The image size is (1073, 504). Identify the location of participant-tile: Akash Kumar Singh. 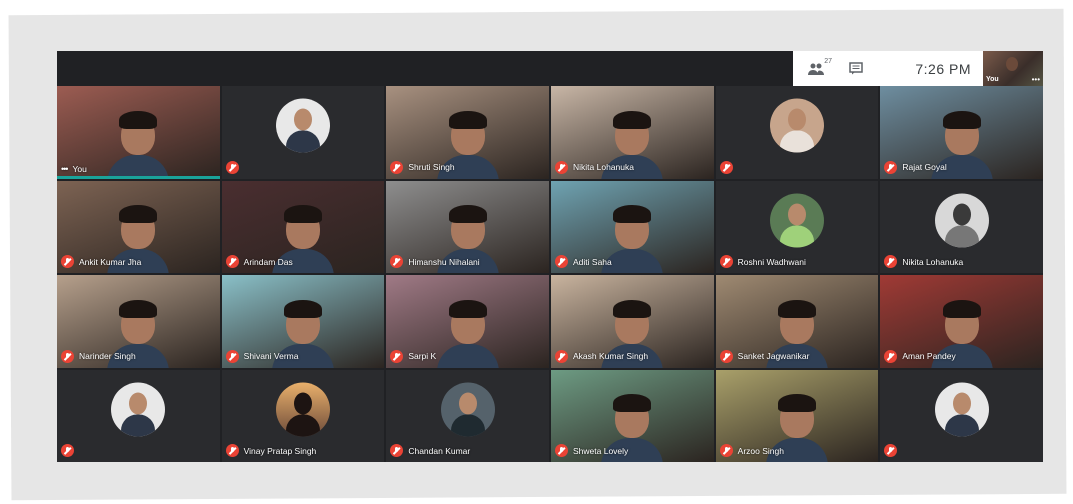
(632, 321).